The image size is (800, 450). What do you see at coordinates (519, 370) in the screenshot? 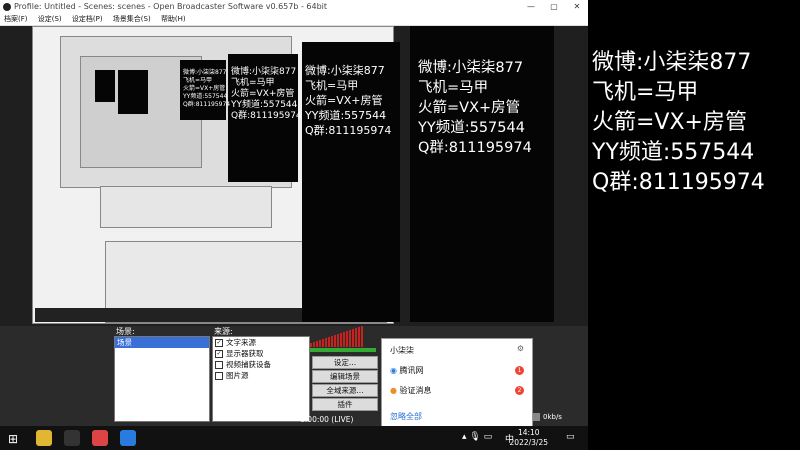
I see `badge: 1` at bounding box center [519, 370].